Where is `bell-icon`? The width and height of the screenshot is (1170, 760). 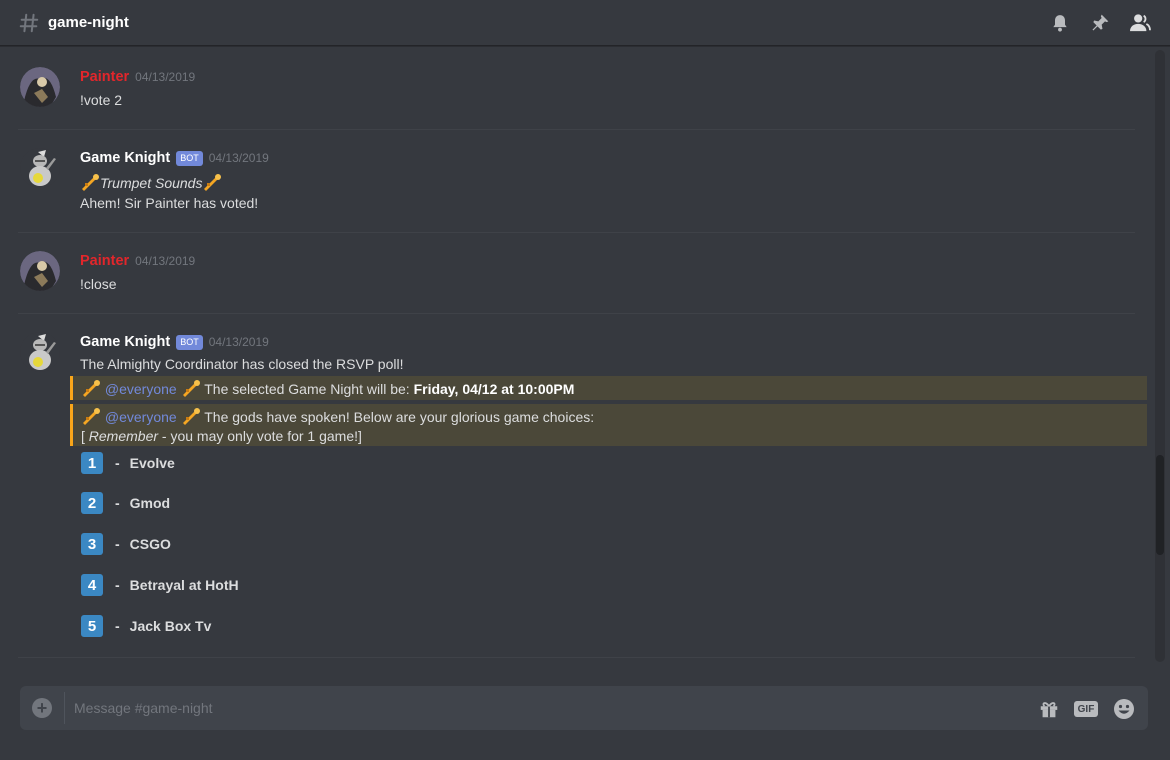
bell-icon is located at coordinates (1060, 23).